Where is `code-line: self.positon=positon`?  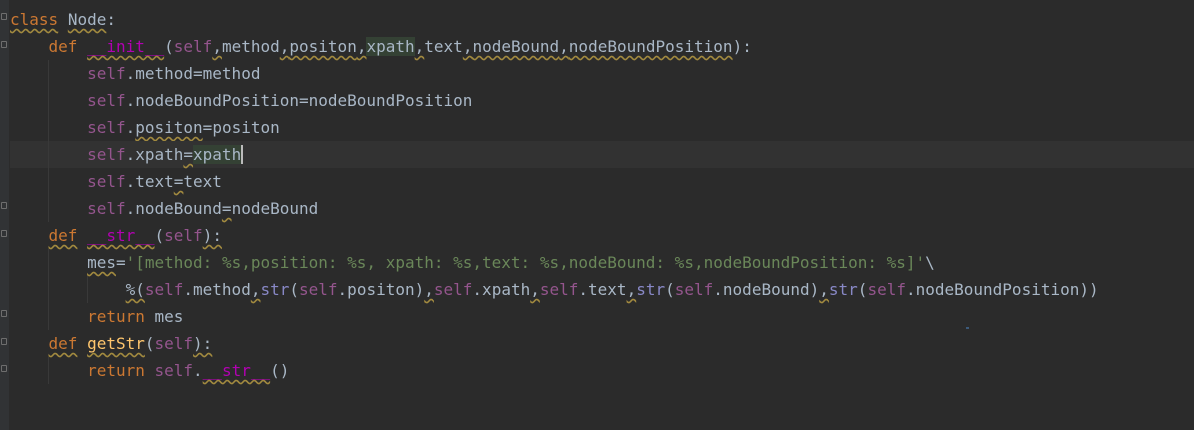
code-line: self.positon=positon is located at coordinates (602, 127).